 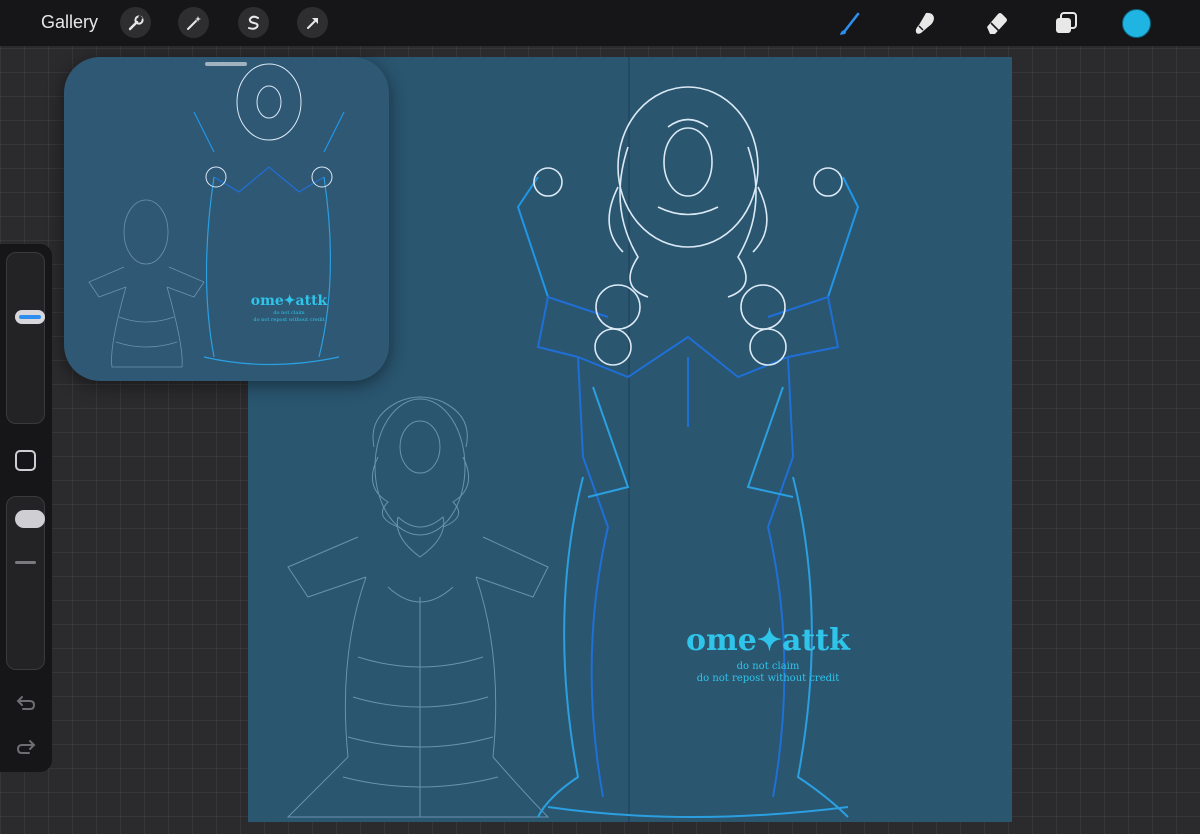 What do you see at coordinates (600, 23) in the screenshot?
I see `top-toolbar: Gallery` at bounding box center [600, 23].